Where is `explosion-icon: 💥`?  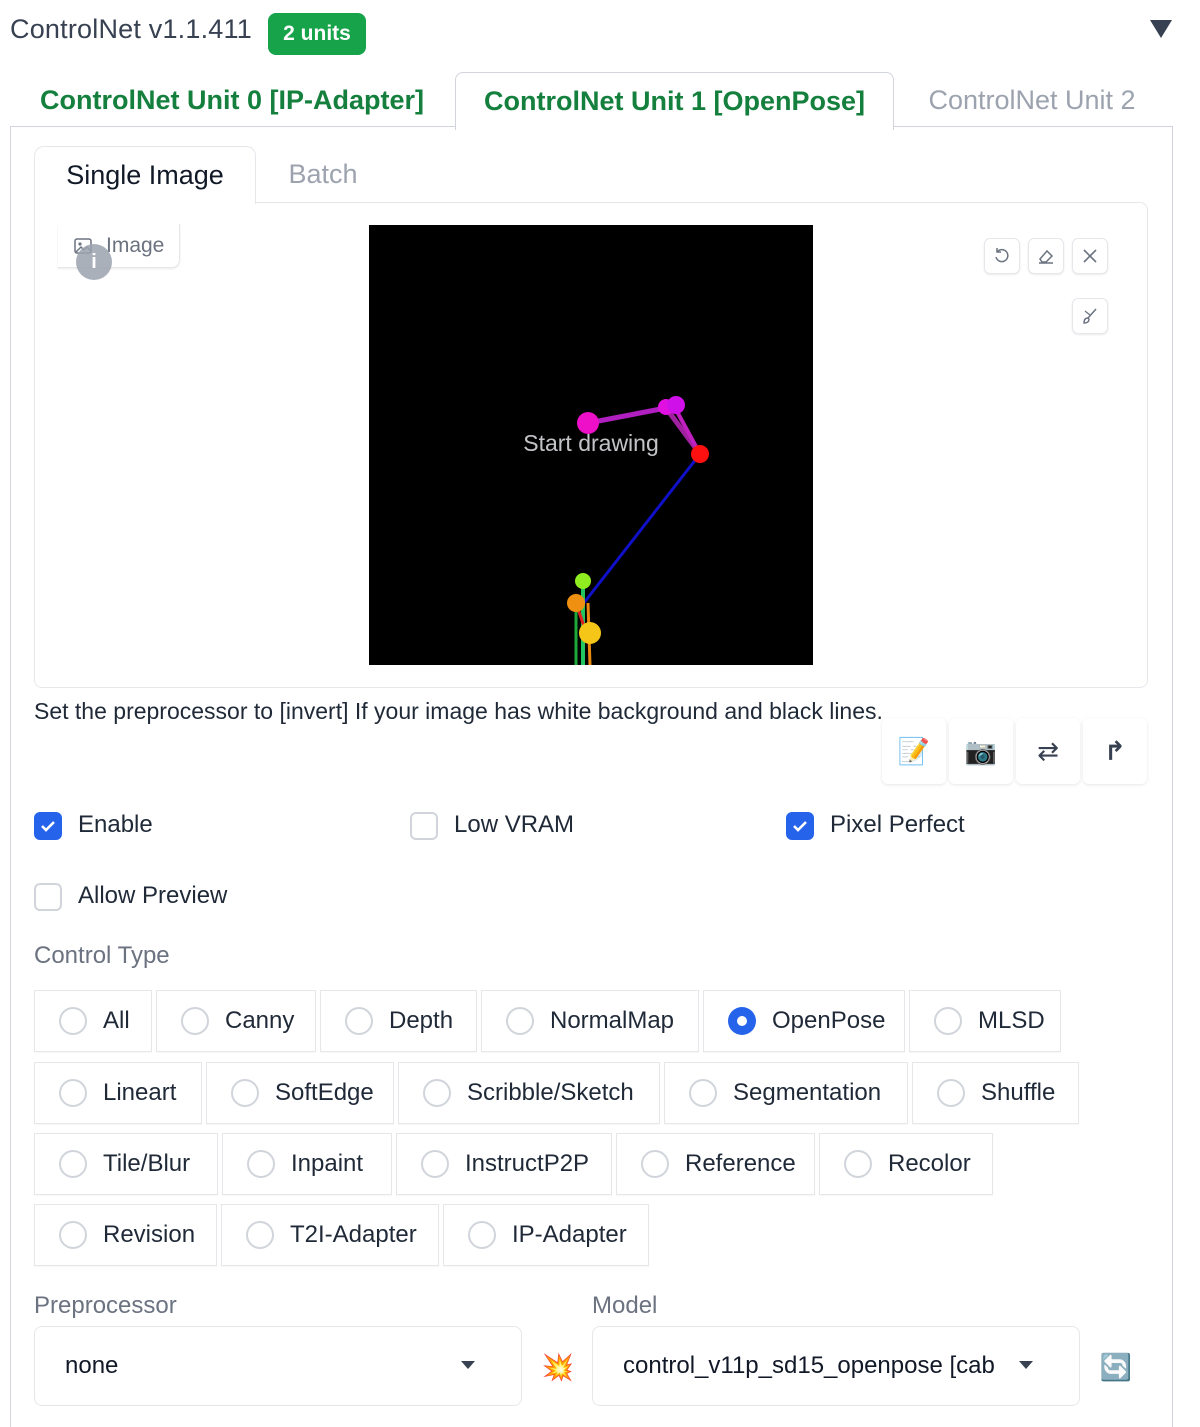 explosion-icon: 💥 is located at coordinates (558, 1366).